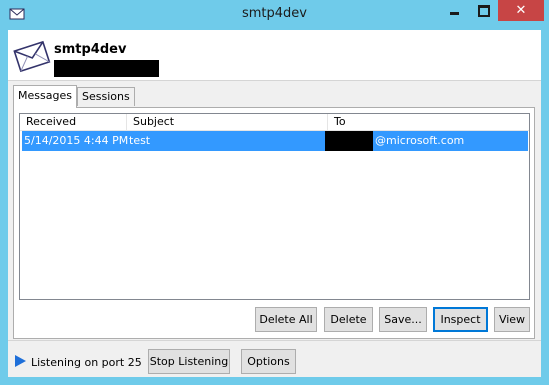 This screenshot has height=385, width=549. Describe the element at coordinates (454, 10) in the screenshot. I see `minimize-button` at that location.